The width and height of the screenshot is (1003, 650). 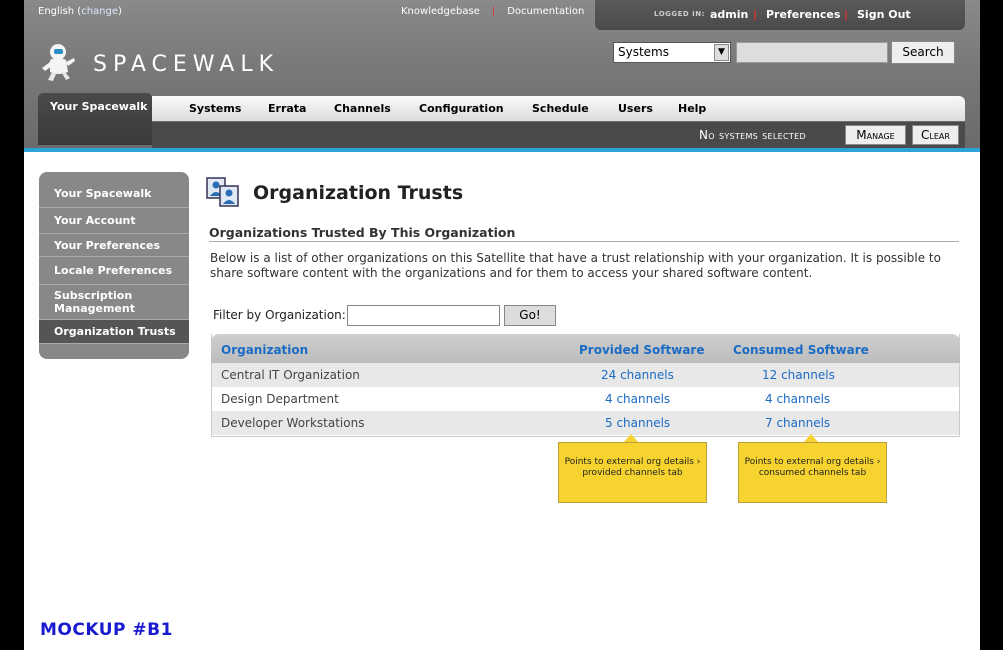 What do you see at coordinates (935, 135) in the screenshot?
I see `clear-button: Clear` at bounding box center [935, 135].